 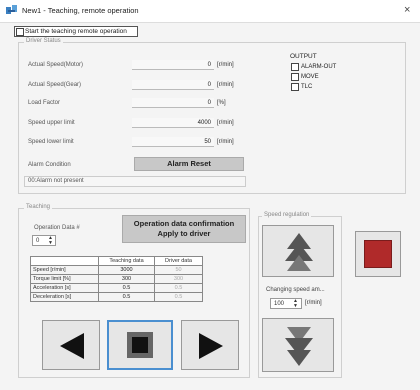 What do you see at coordinates (50, 241) in the screenshot?
I see `spin-arrows-icon: ▲ ▼` at bounding box center [50, 241].